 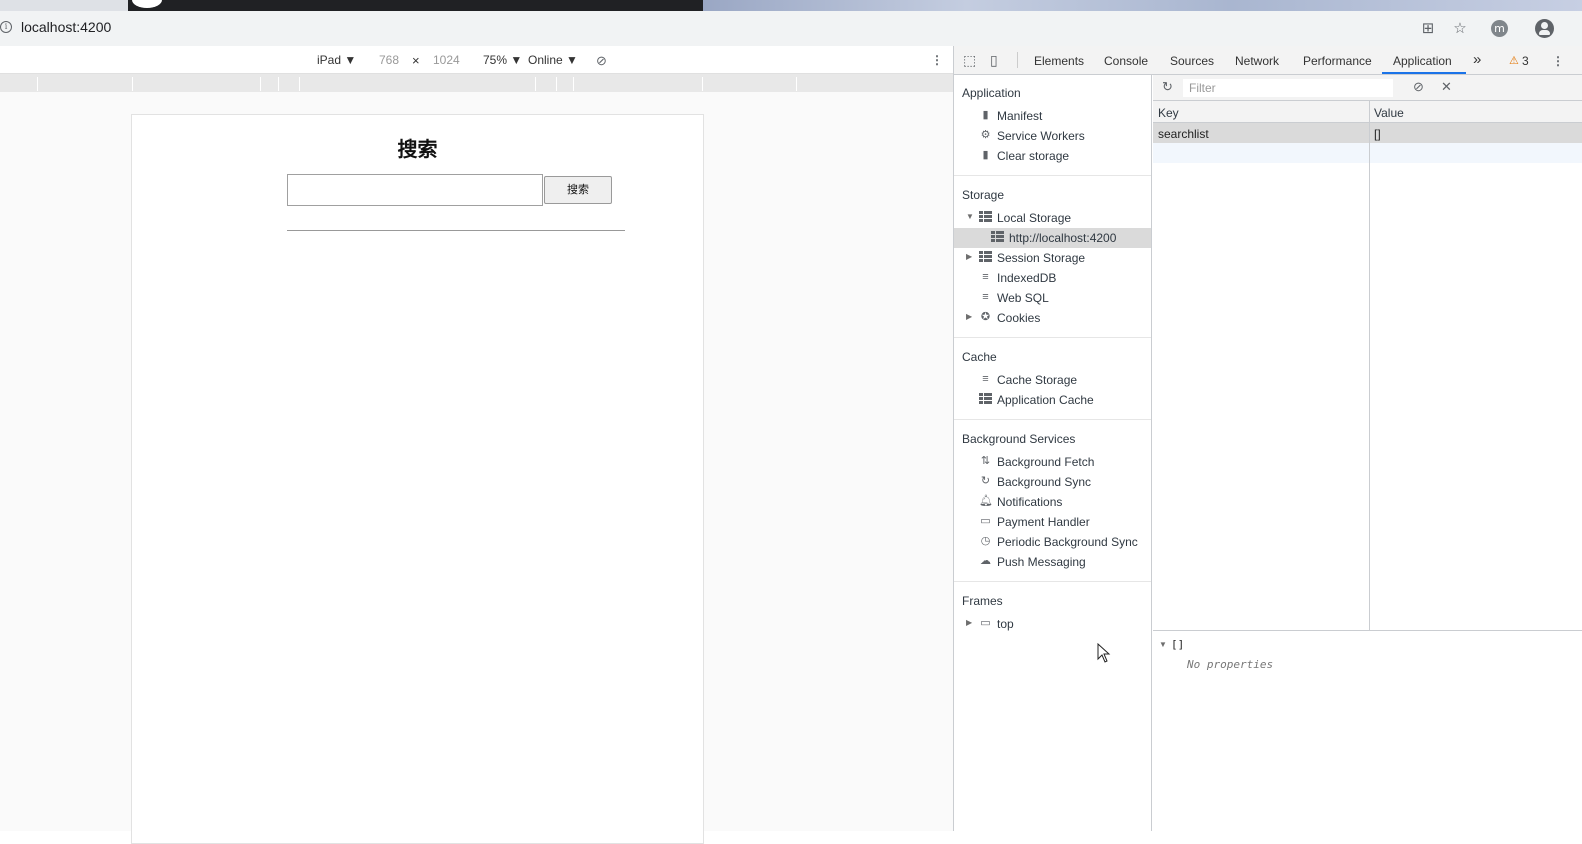 I want to click on trash-icon: ▮, so click(x=985, y=155).